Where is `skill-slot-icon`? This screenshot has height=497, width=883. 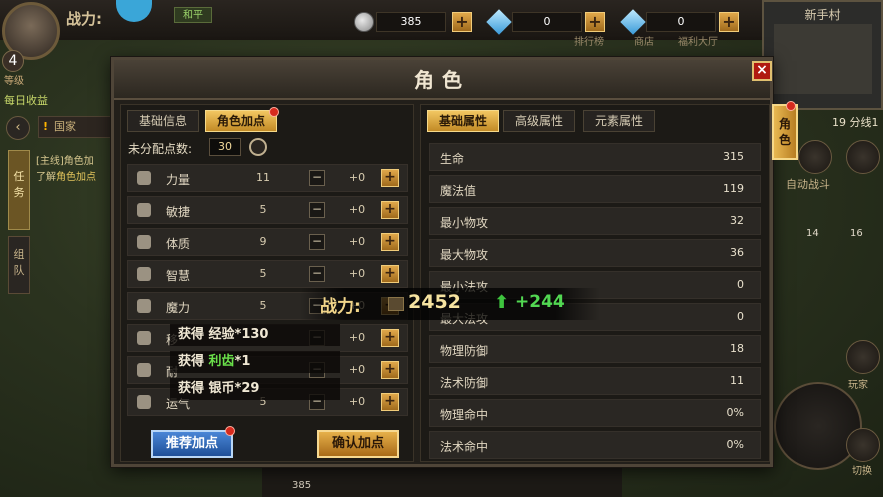 skill-slot-icon is located at coordinates (863, 157).